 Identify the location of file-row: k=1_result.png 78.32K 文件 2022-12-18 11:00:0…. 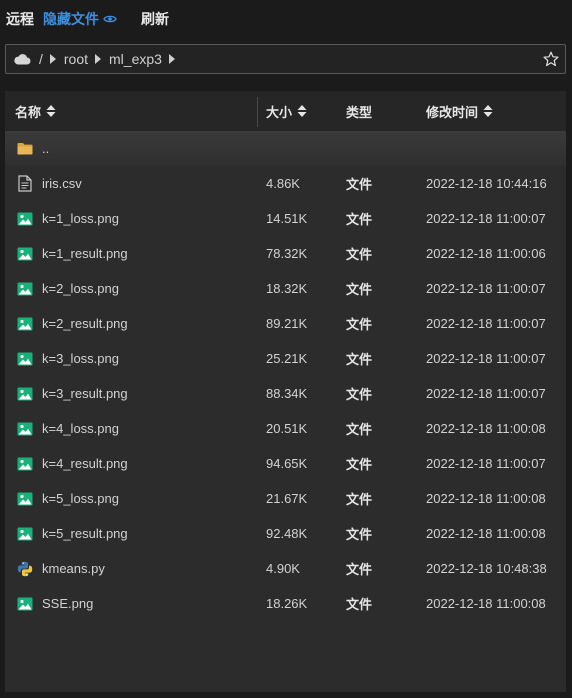
(285, 253).